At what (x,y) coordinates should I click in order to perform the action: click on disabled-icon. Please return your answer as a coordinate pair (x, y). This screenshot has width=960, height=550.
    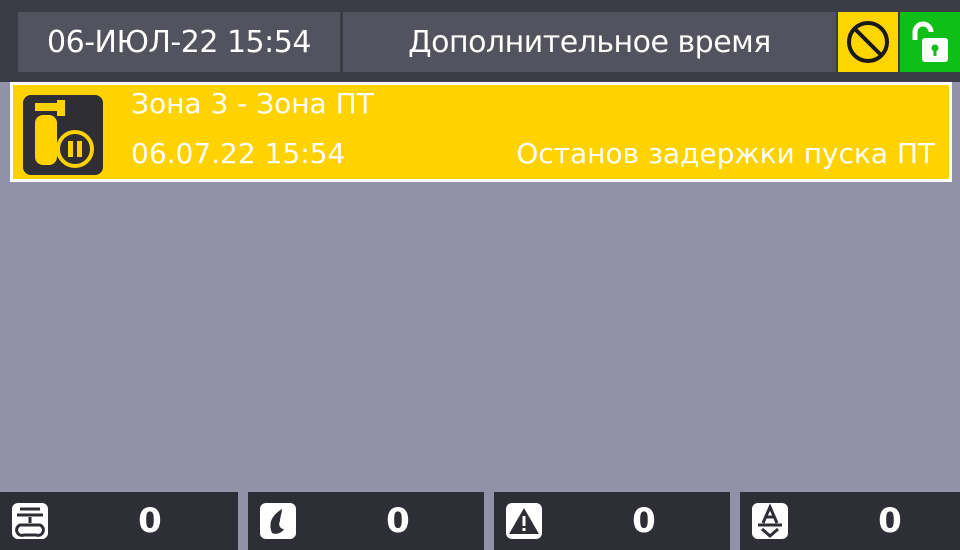
    Looking at the image, I should click on (868, 42).